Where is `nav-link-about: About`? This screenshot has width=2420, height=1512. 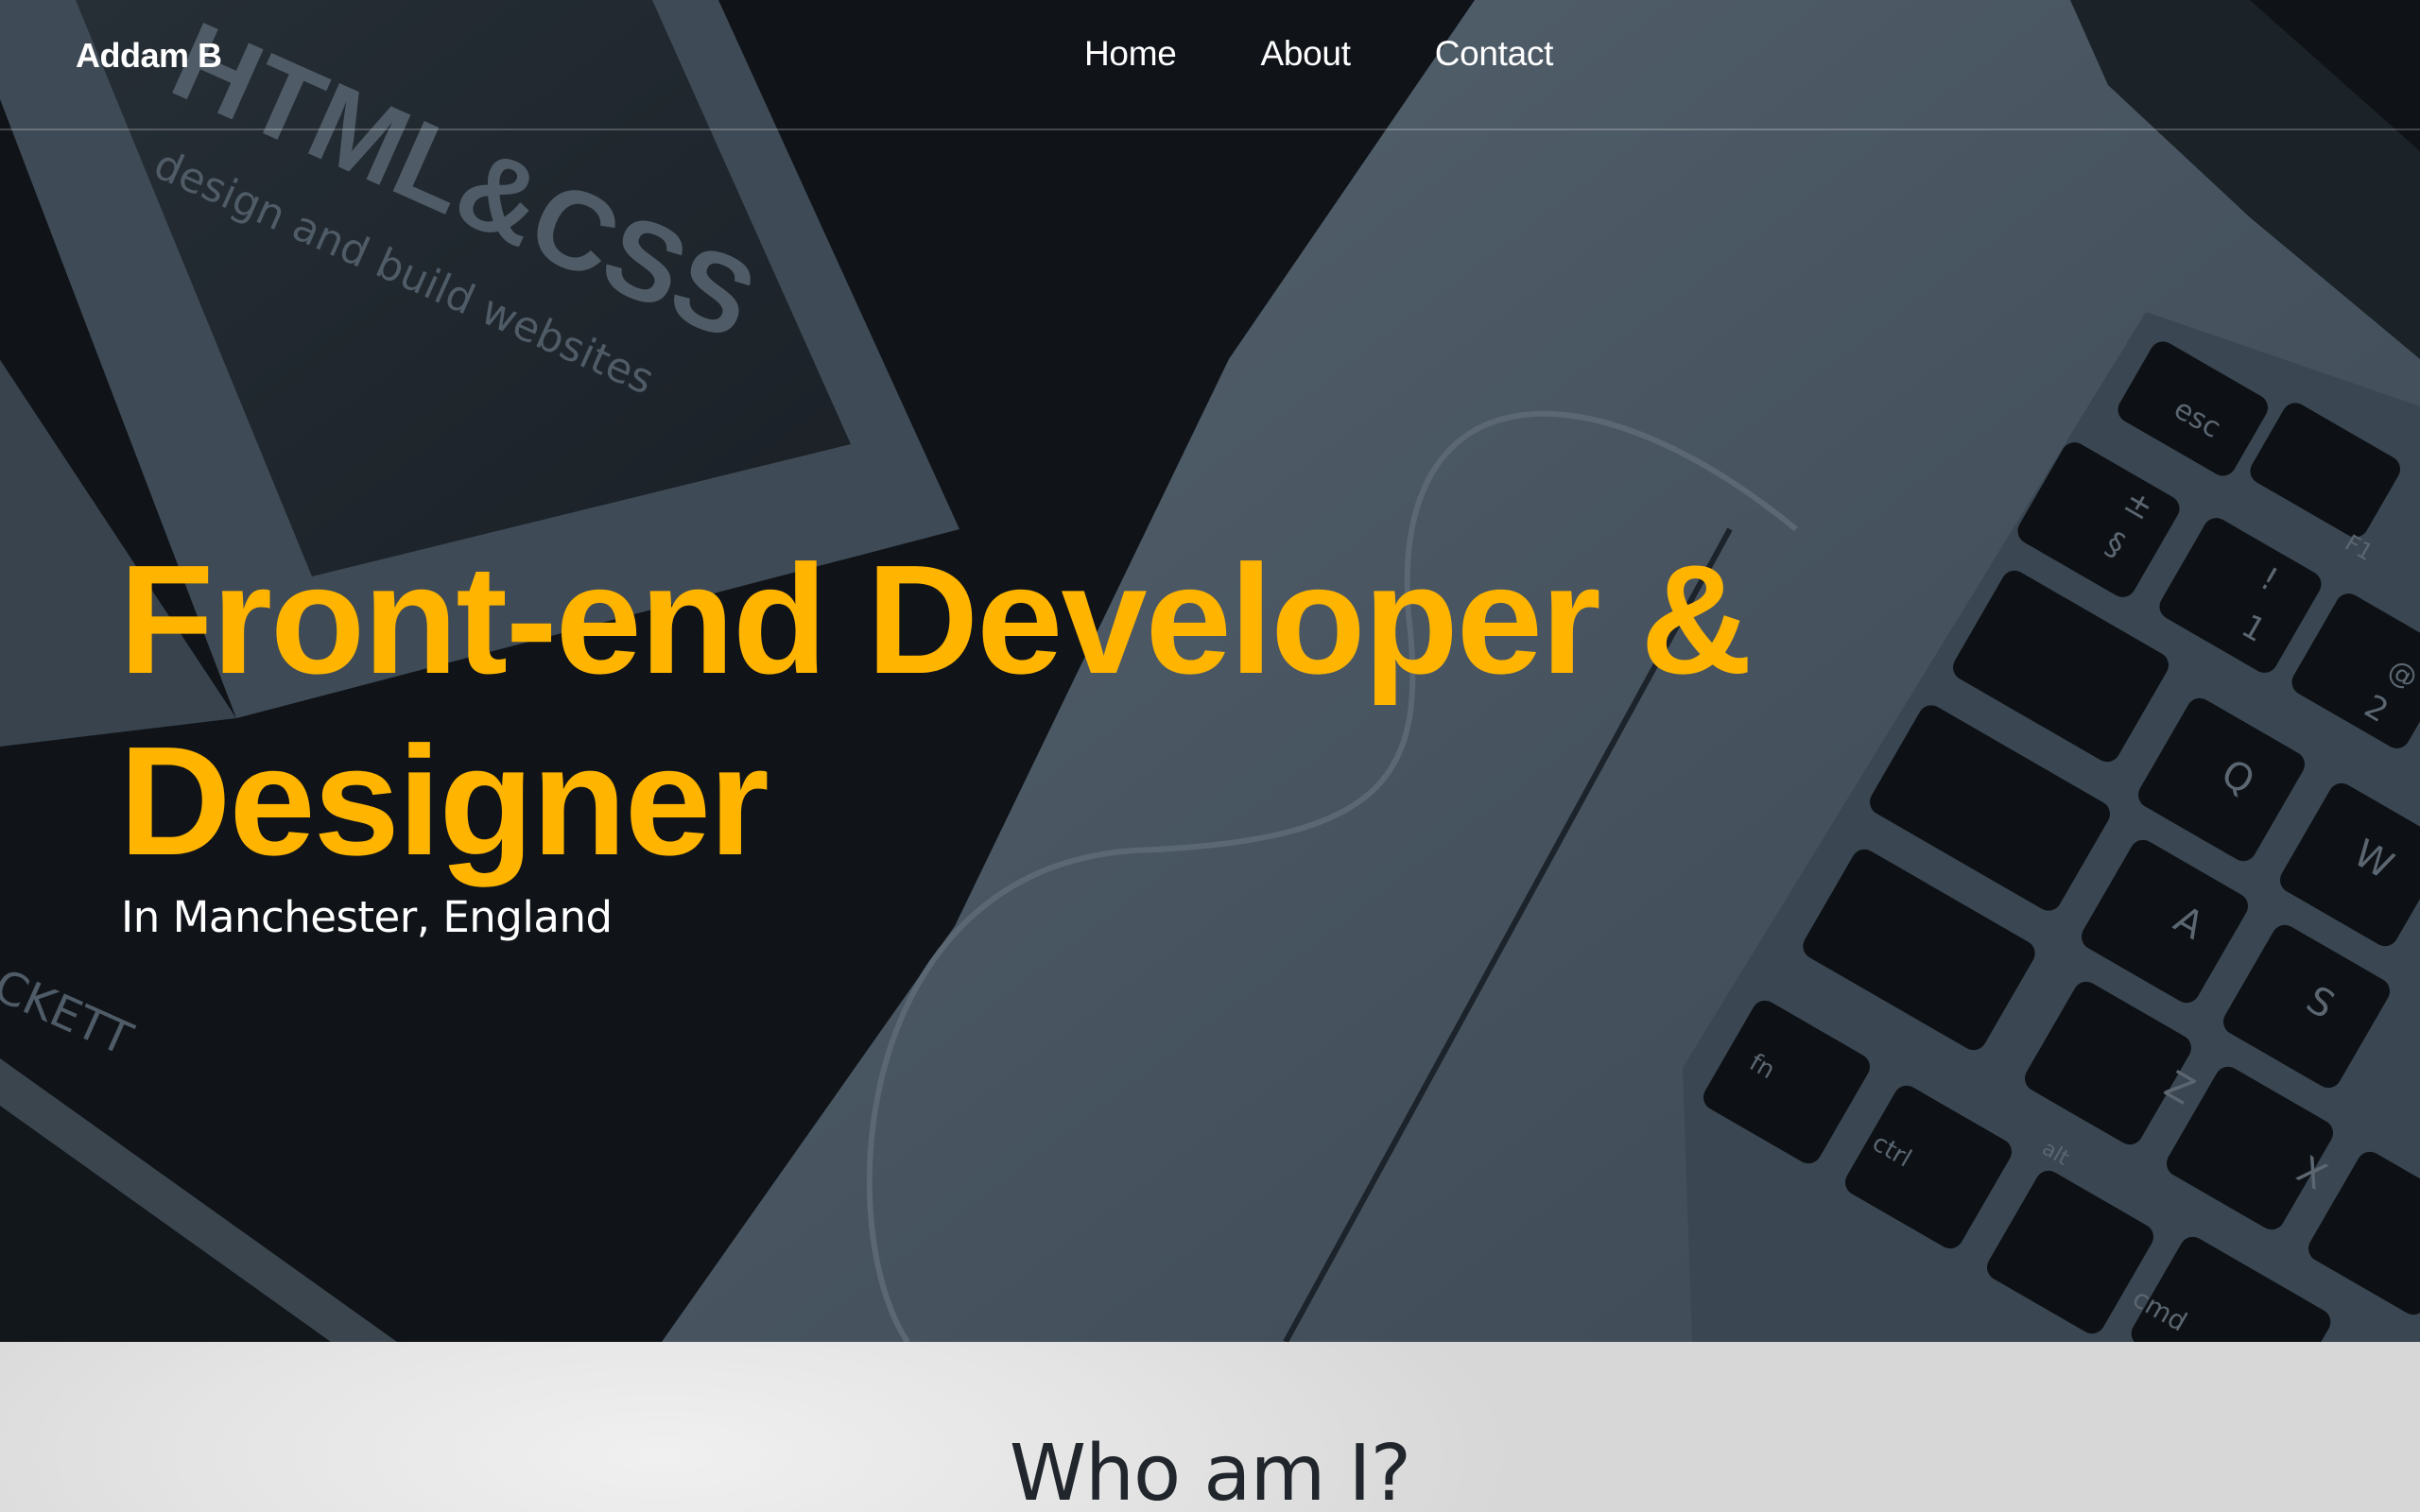
nav-link-about: About is located at coordinates (1306, 54).